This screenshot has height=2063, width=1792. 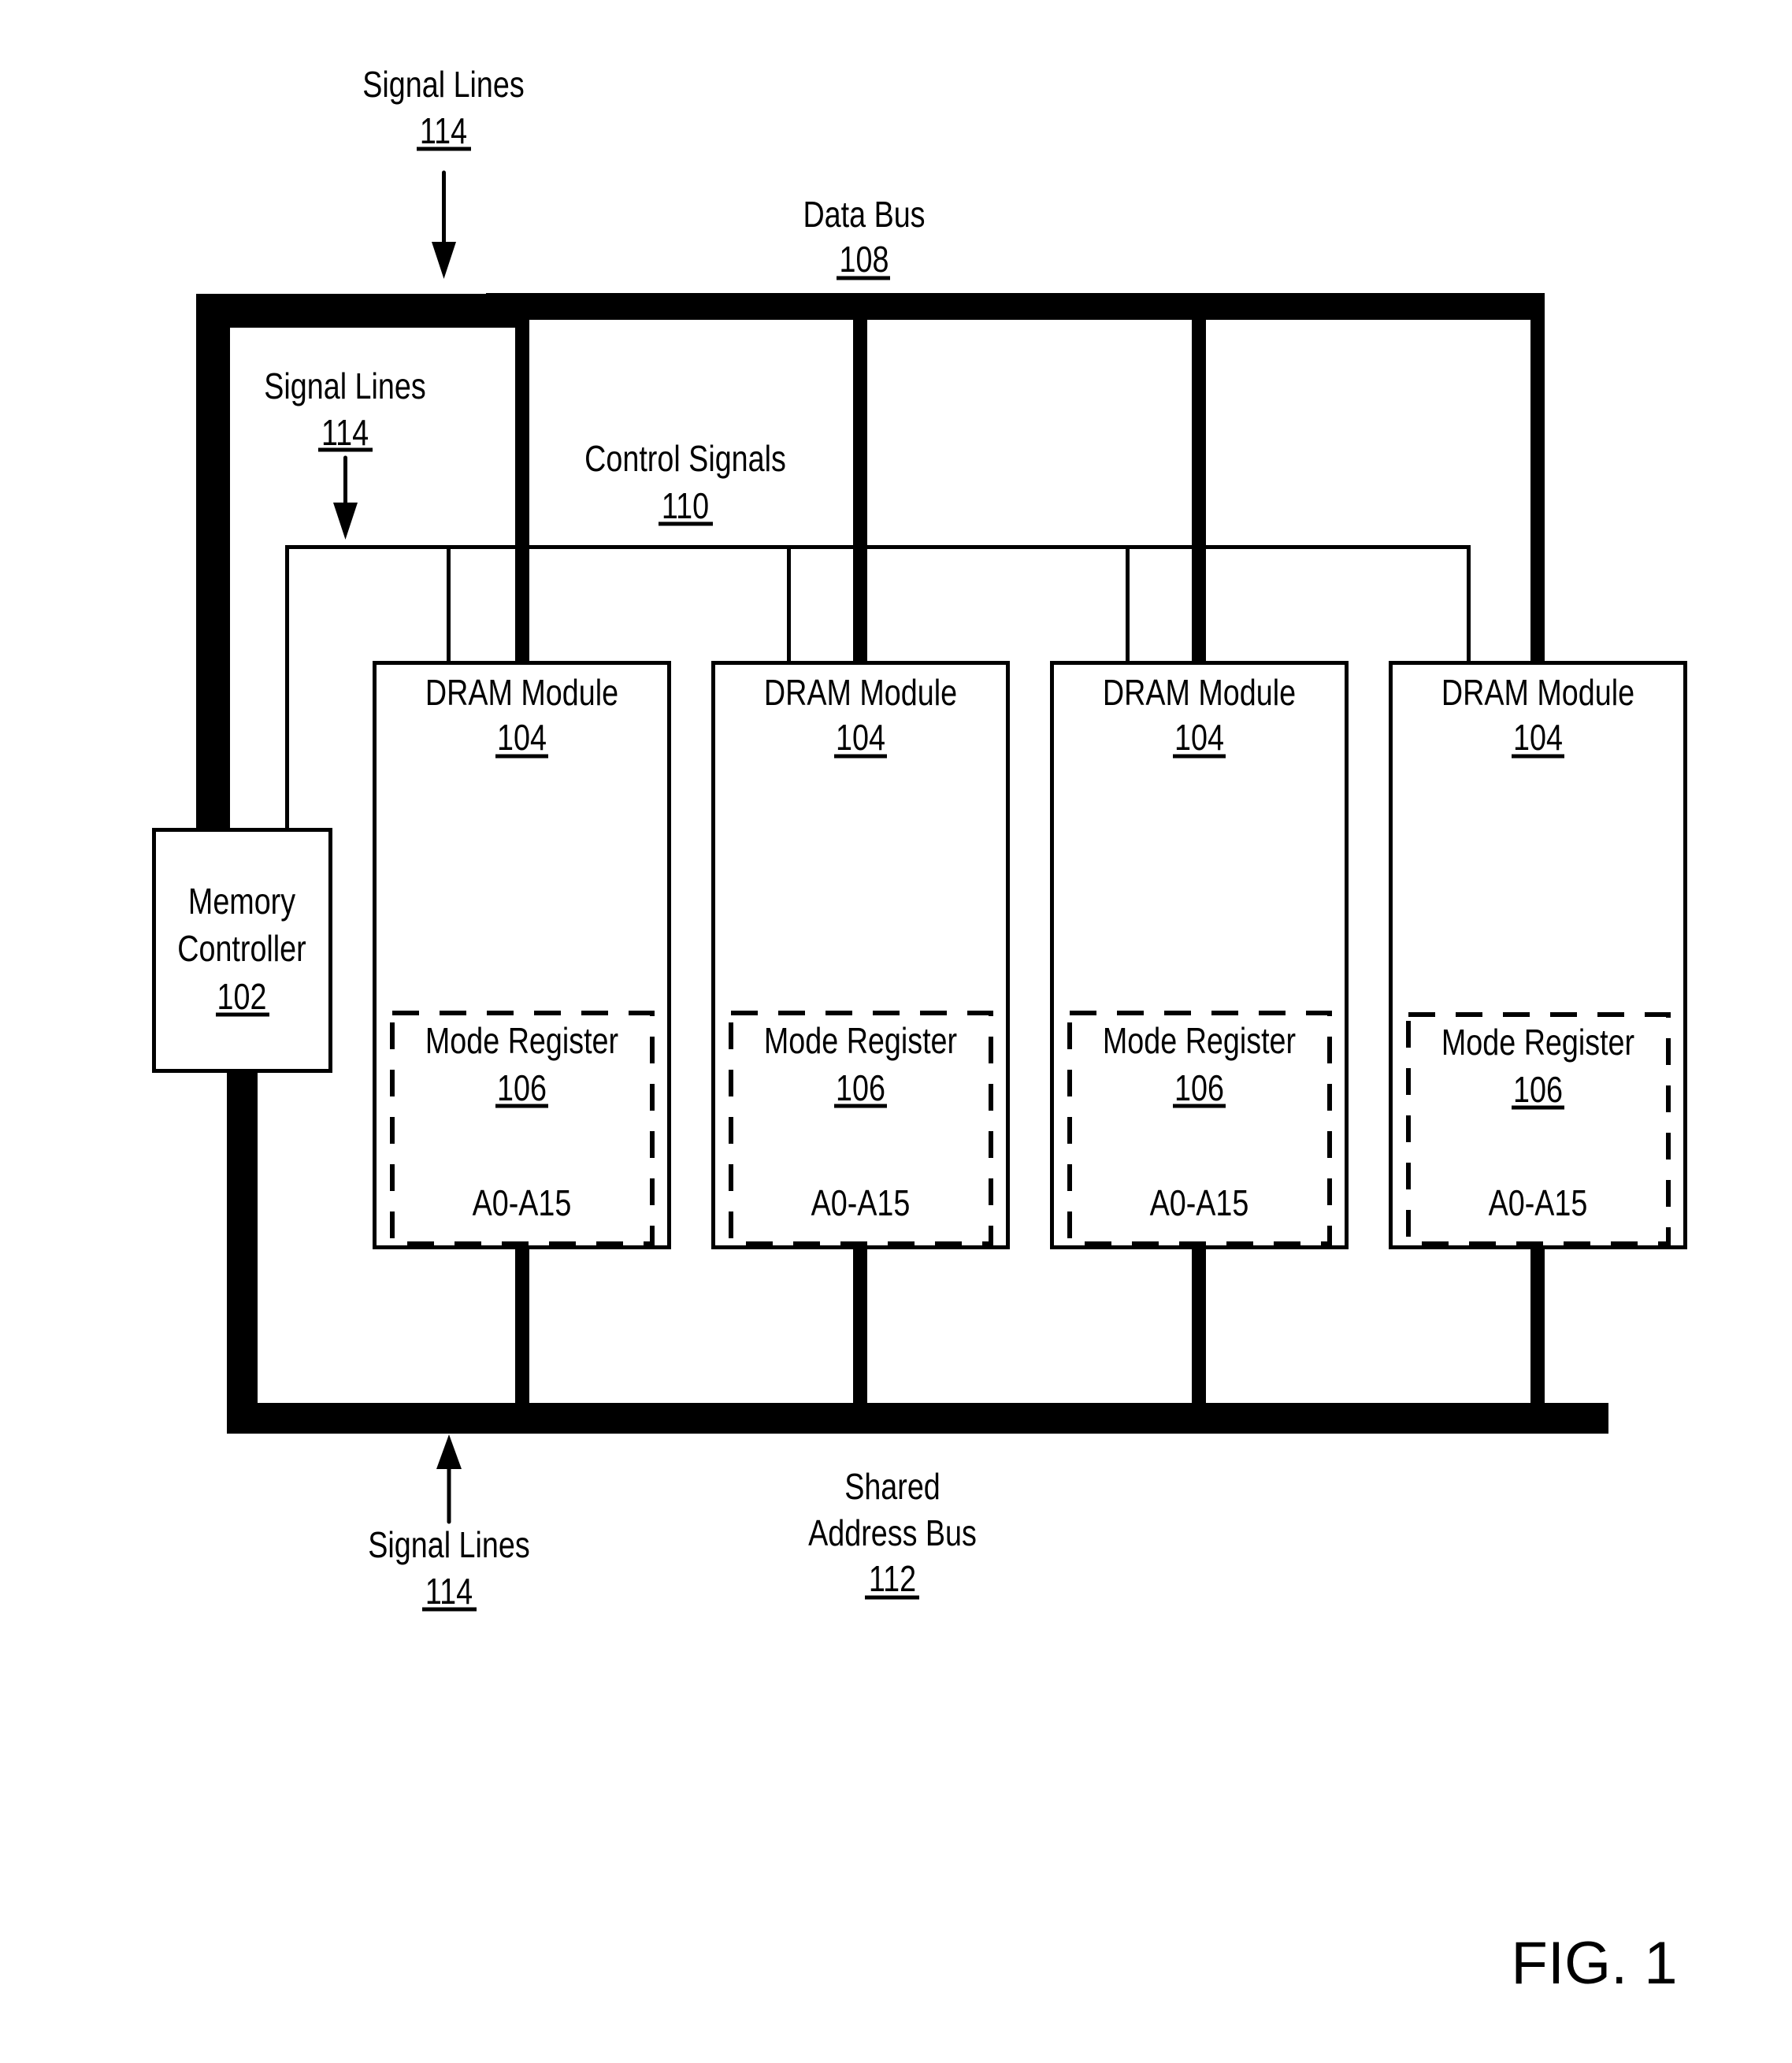 I want to click on signal-lines-top-label: Signal Lines, so click(x=443, y=84).